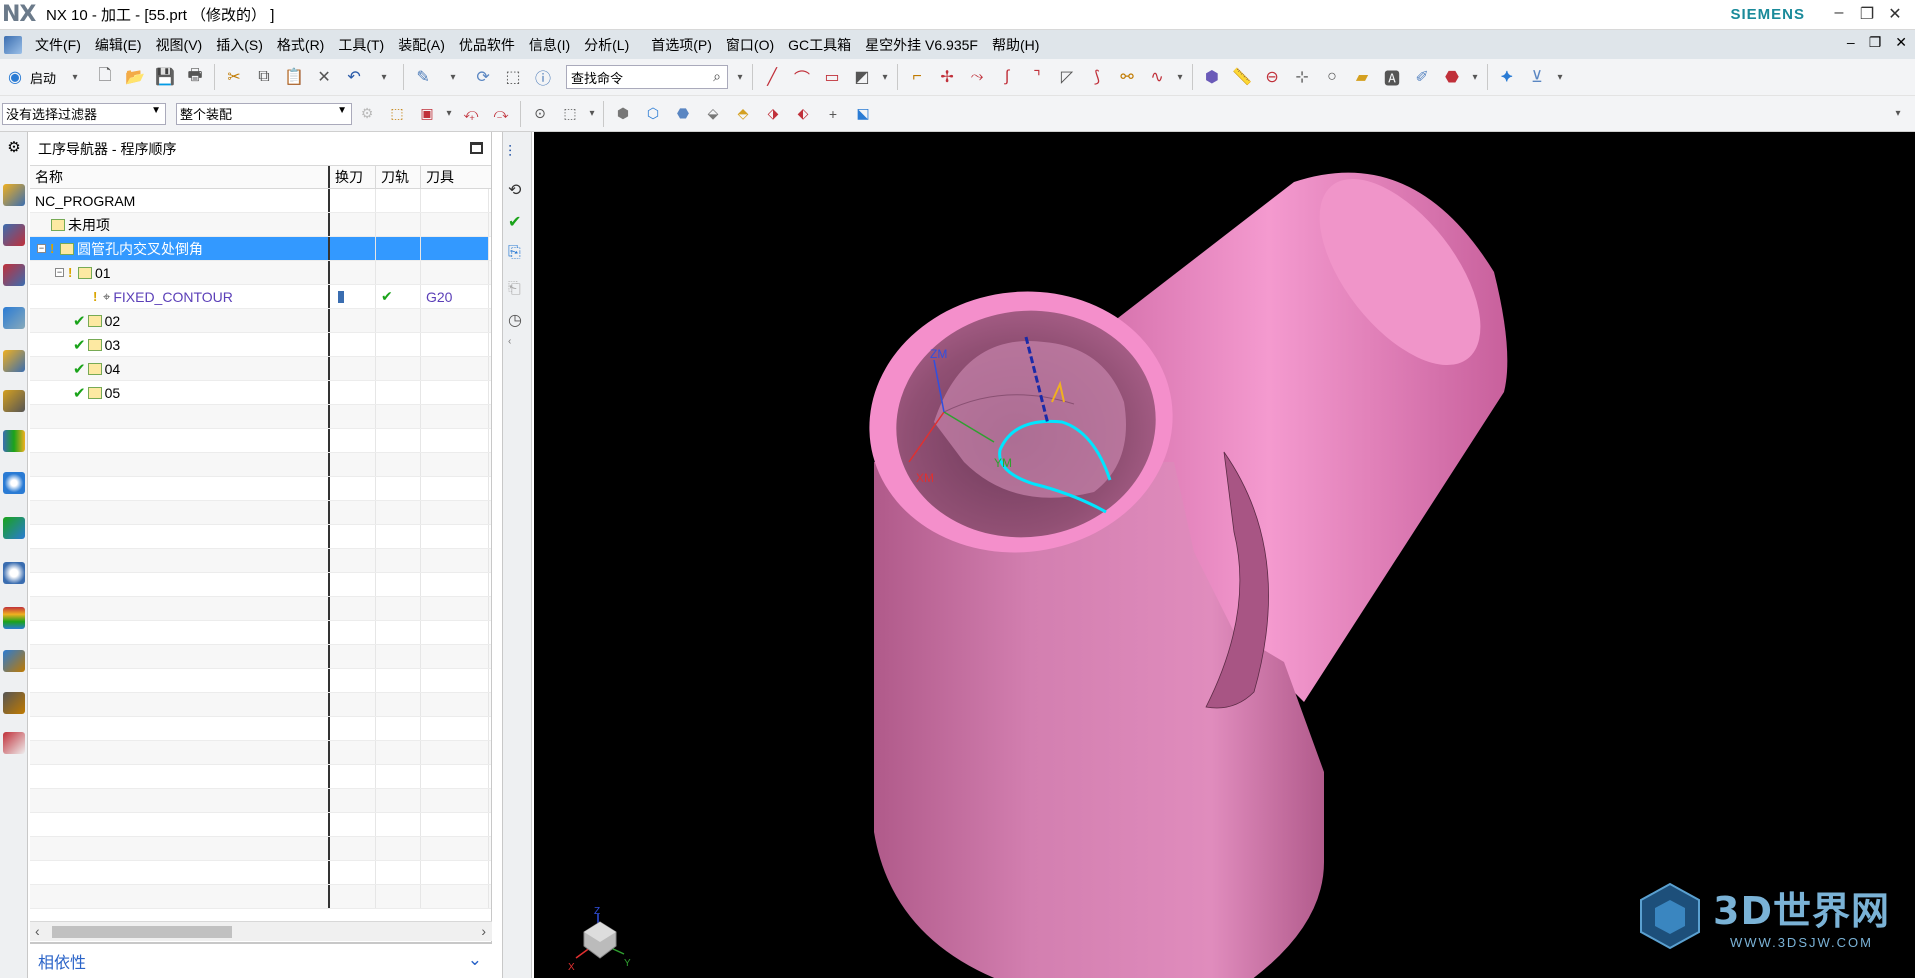 The height and width of the screenshot is (978, 1915). I want to click on tree-row-01: − ! 01, so click(260, 273).